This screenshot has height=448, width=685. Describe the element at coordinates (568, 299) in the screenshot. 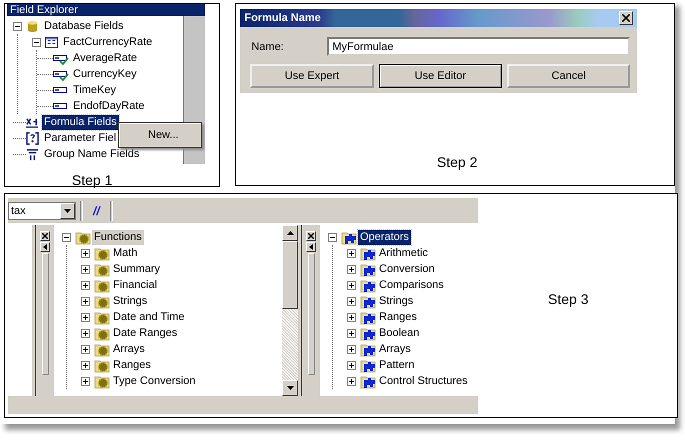

I see `step-caption: Step 3` at that location.